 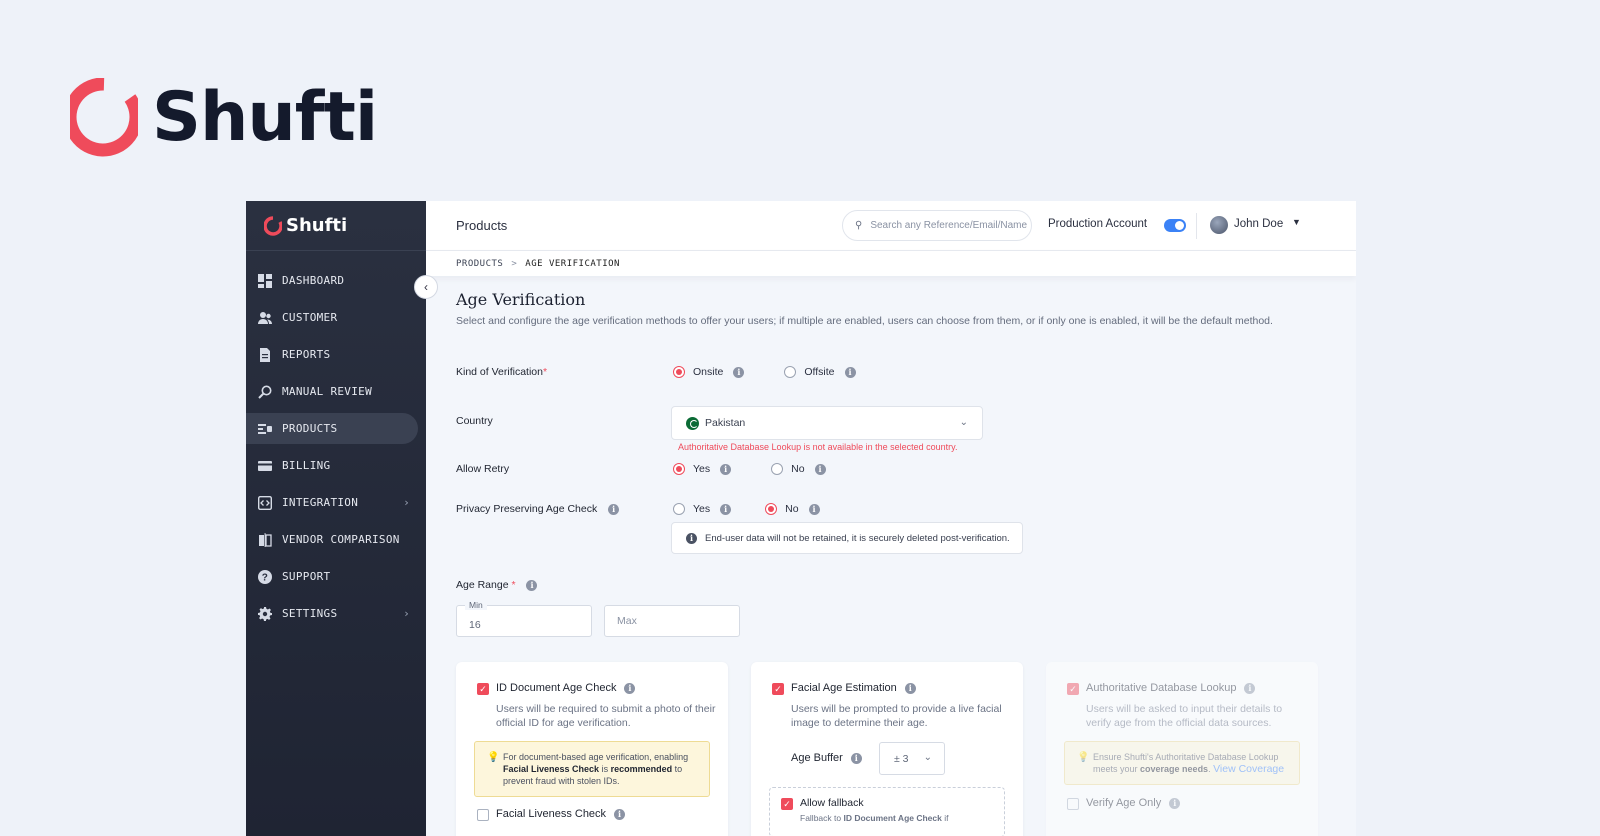 What do you see at coordinates (749, 469) in the screenshot?
I see `allow-retry-radios: Yes i No i` at bounding box center [749, 469].